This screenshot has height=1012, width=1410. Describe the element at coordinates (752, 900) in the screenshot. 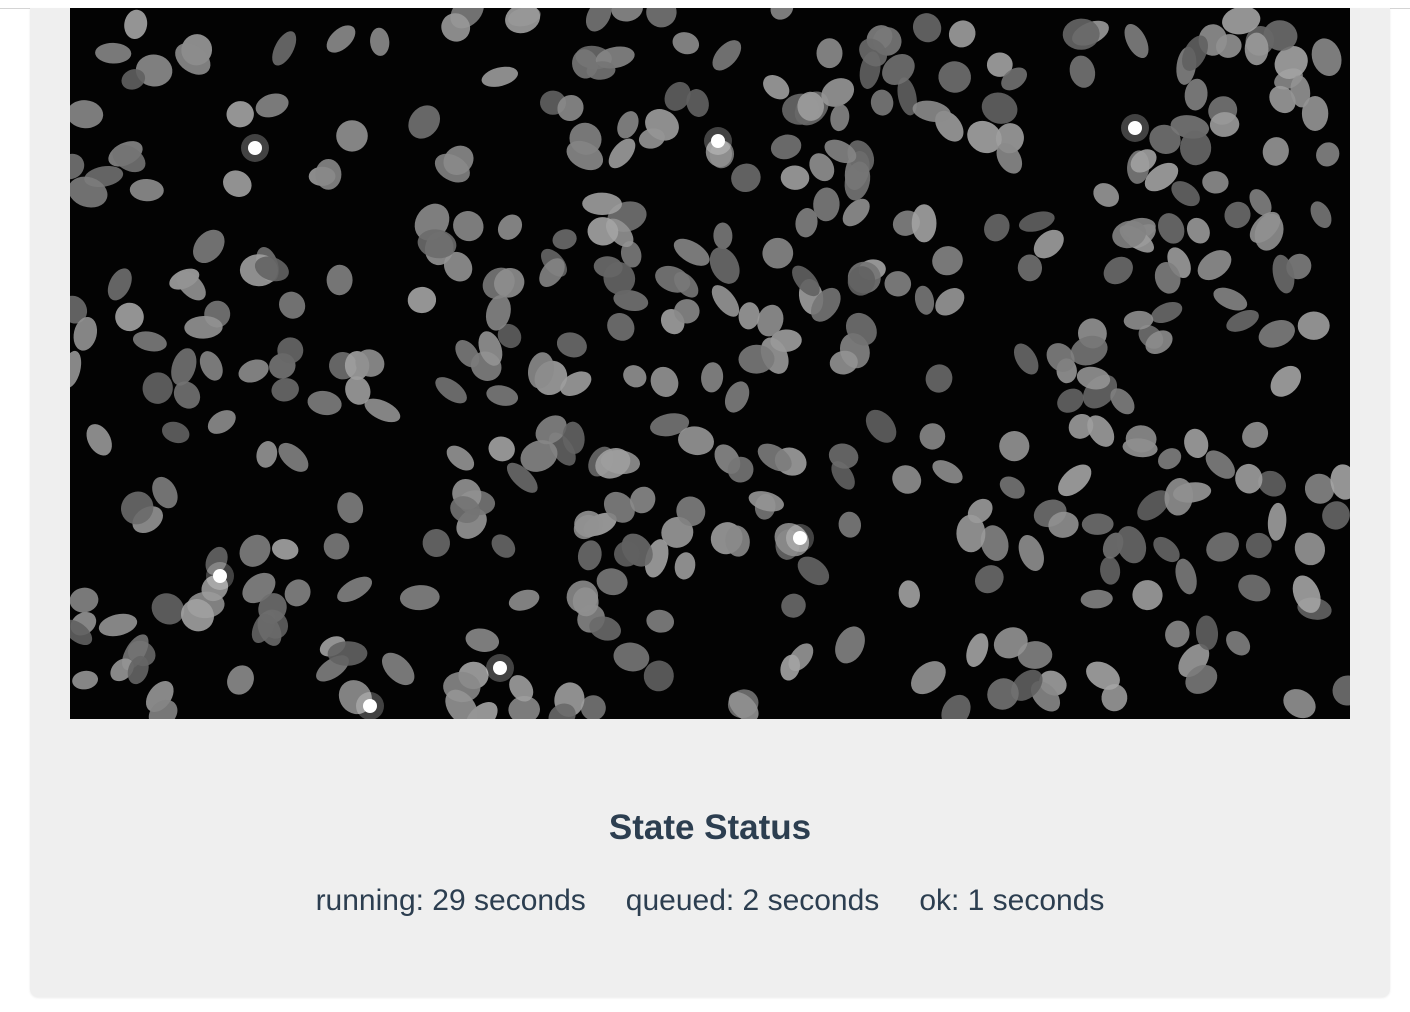

I see `status-queued: queued: 2 seconds` at that location.